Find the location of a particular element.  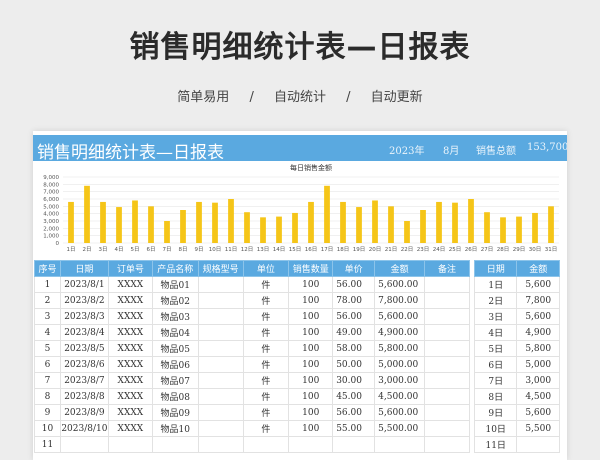

table-cell: 2023/8/3 is located at coordinates (84, 316).